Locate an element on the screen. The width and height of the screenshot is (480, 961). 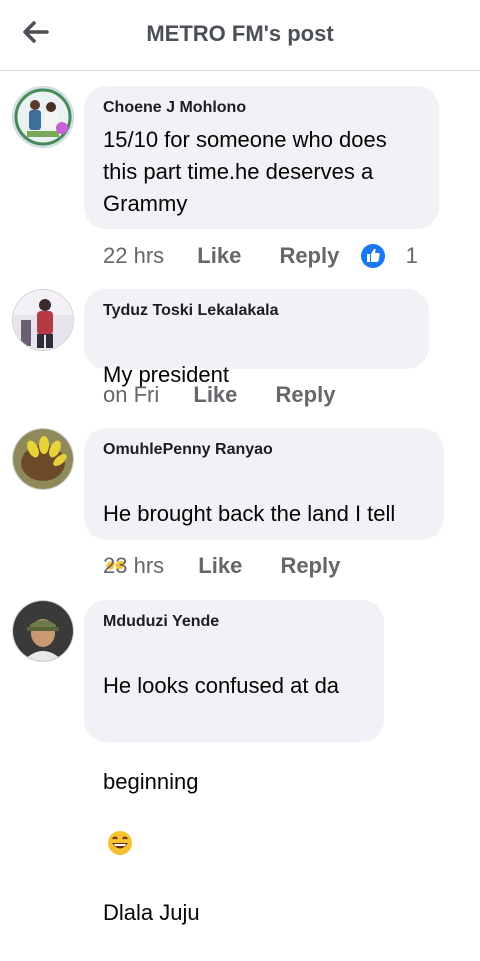
comment-text-line: beginning is located at coordinates (233, 799).